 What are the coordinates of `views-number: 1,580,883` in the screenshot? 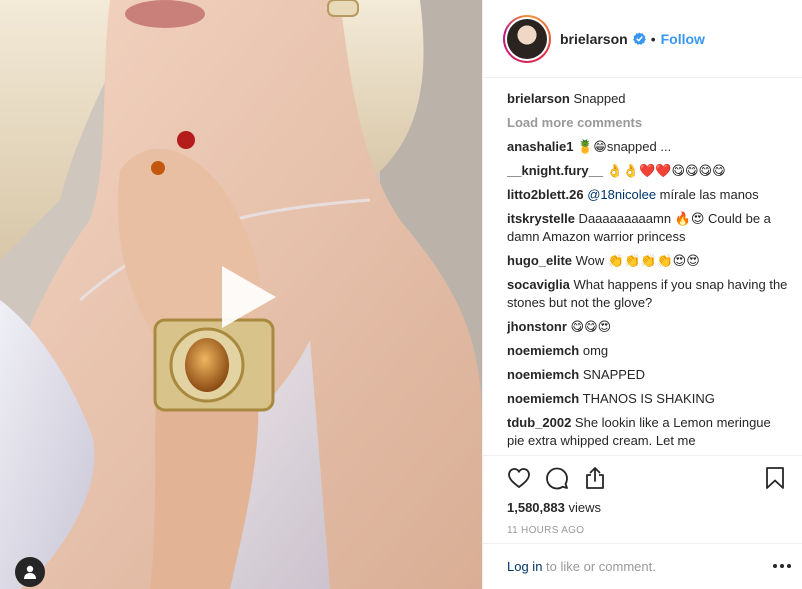 It's located at (536, 507).